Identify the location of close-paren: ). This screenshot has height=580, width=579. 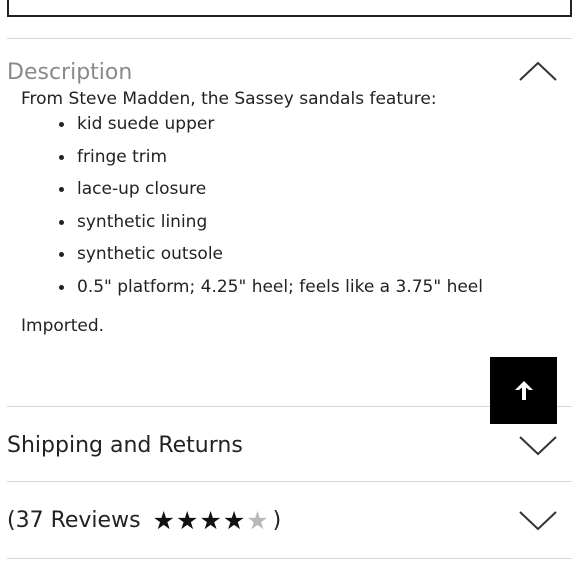
(277, 520).